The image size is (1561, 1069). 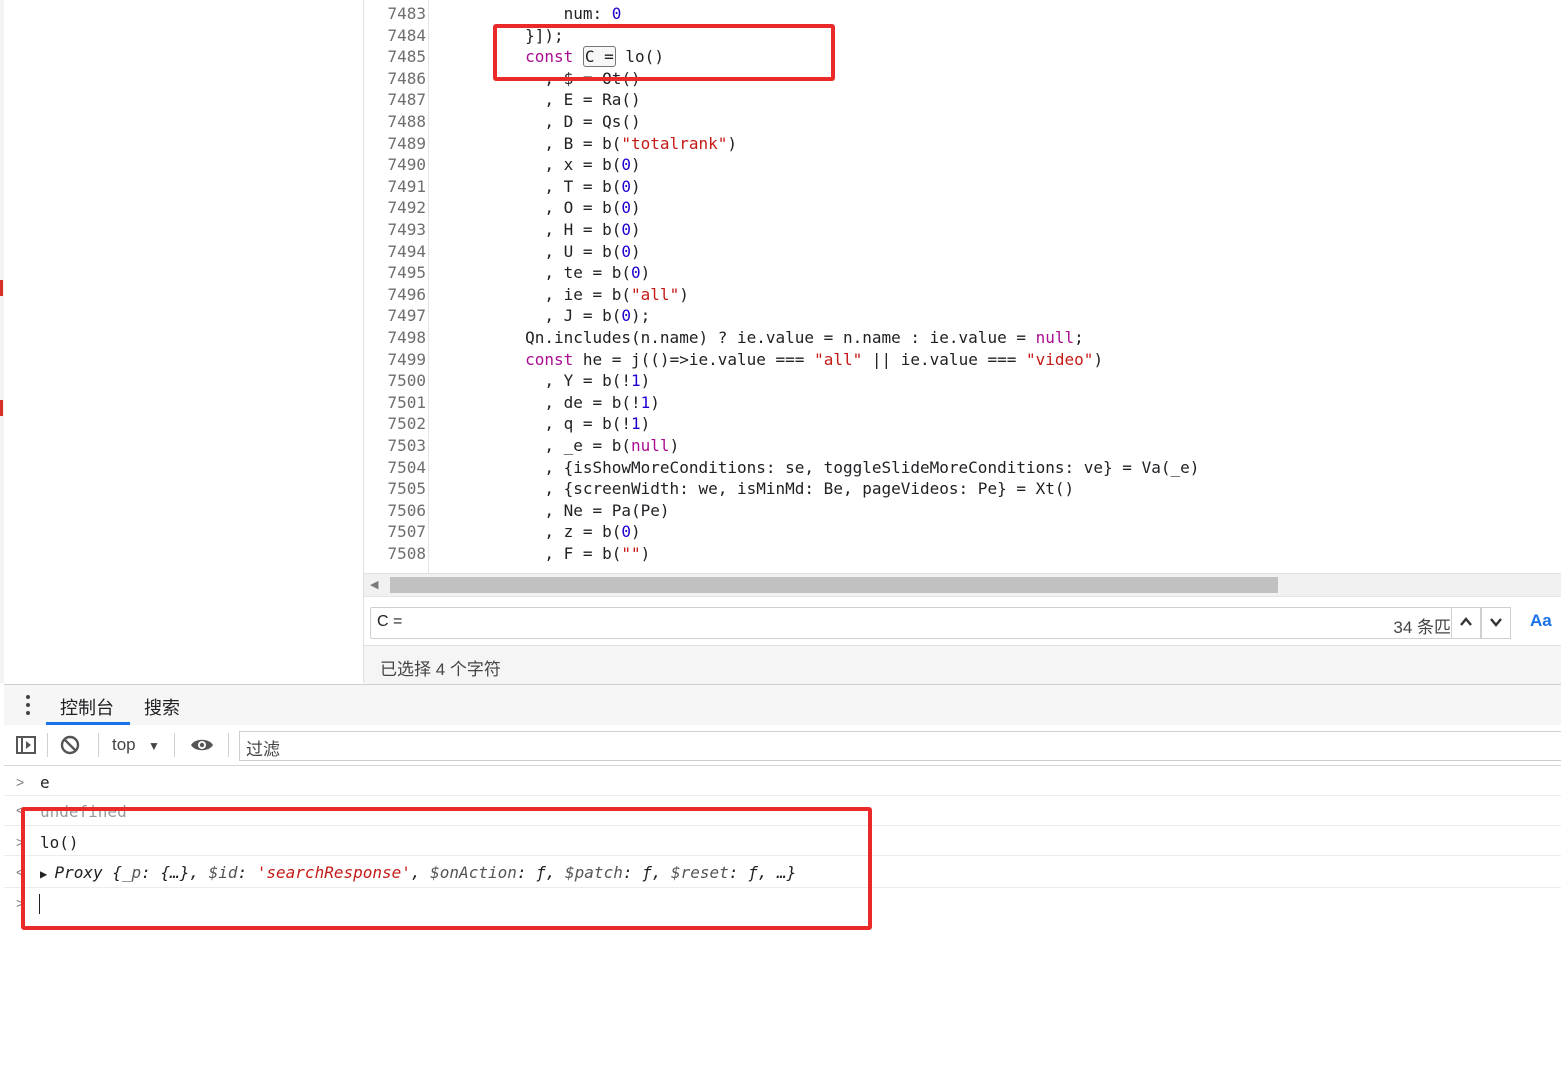 I want to click on code-token: , ie = b(, so click(x=540, y=294).